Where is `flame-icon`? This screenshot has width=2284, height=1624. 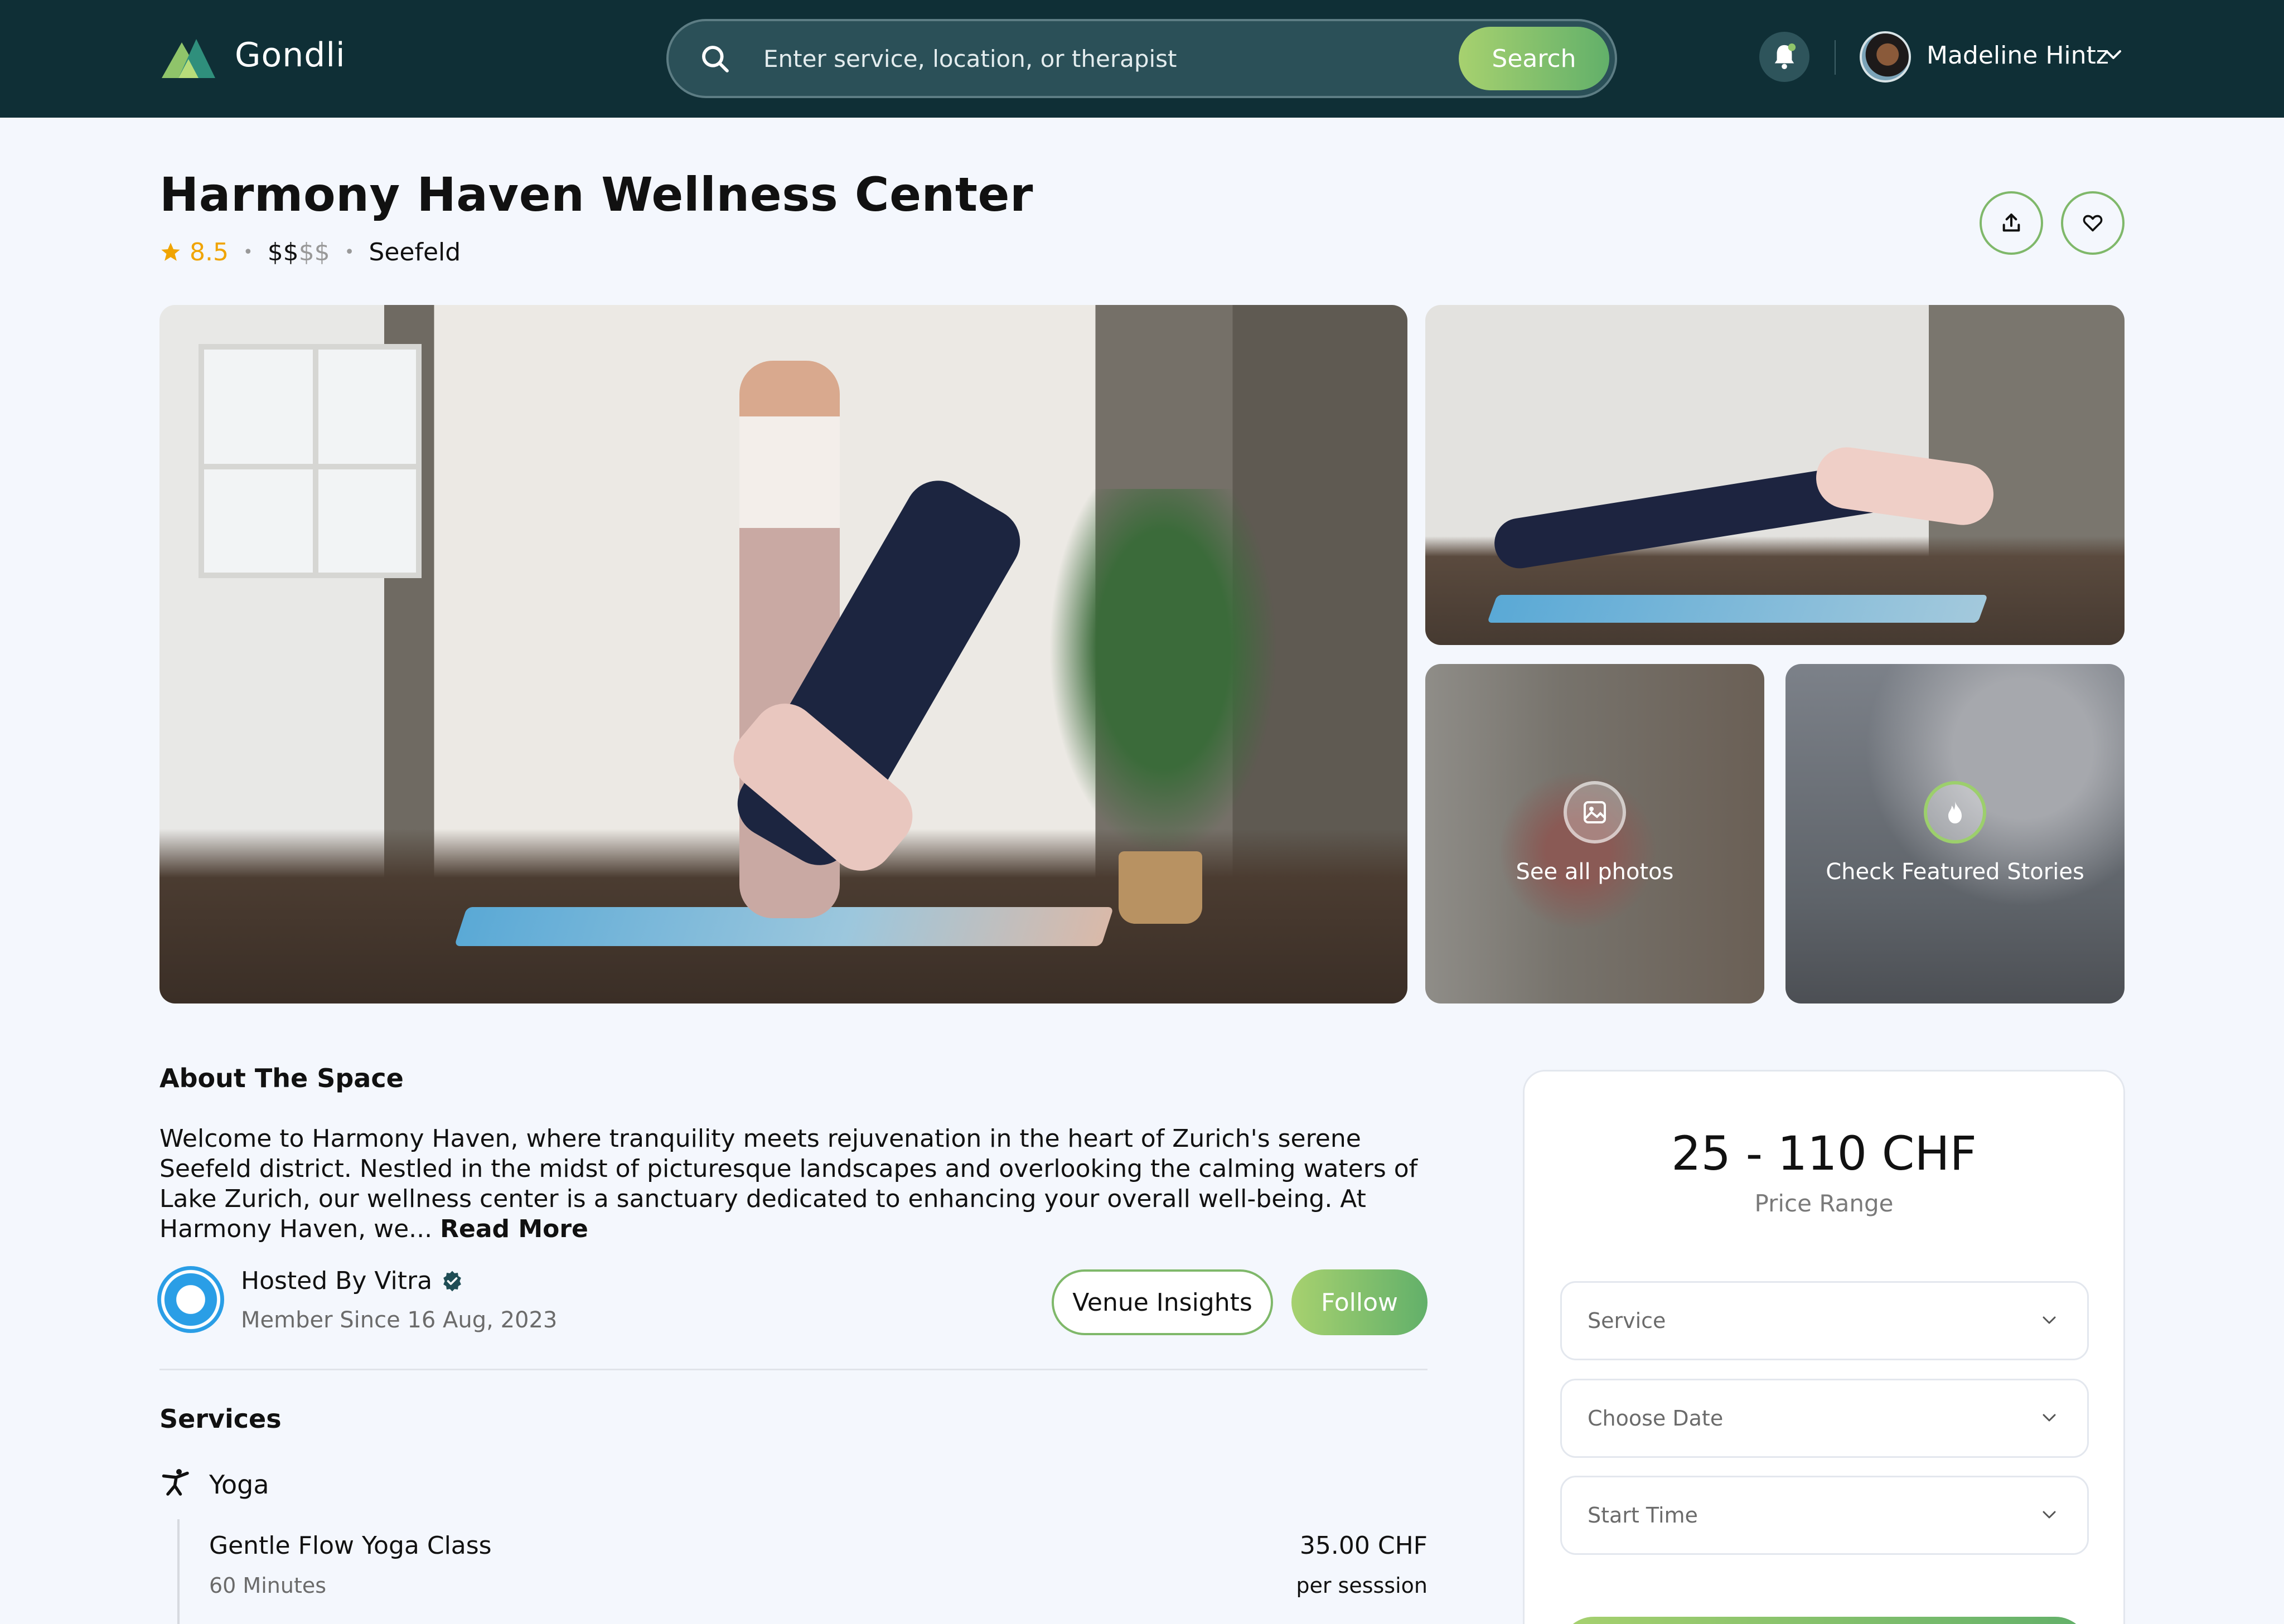 flame-icon is located at coordinates (1955, 812).